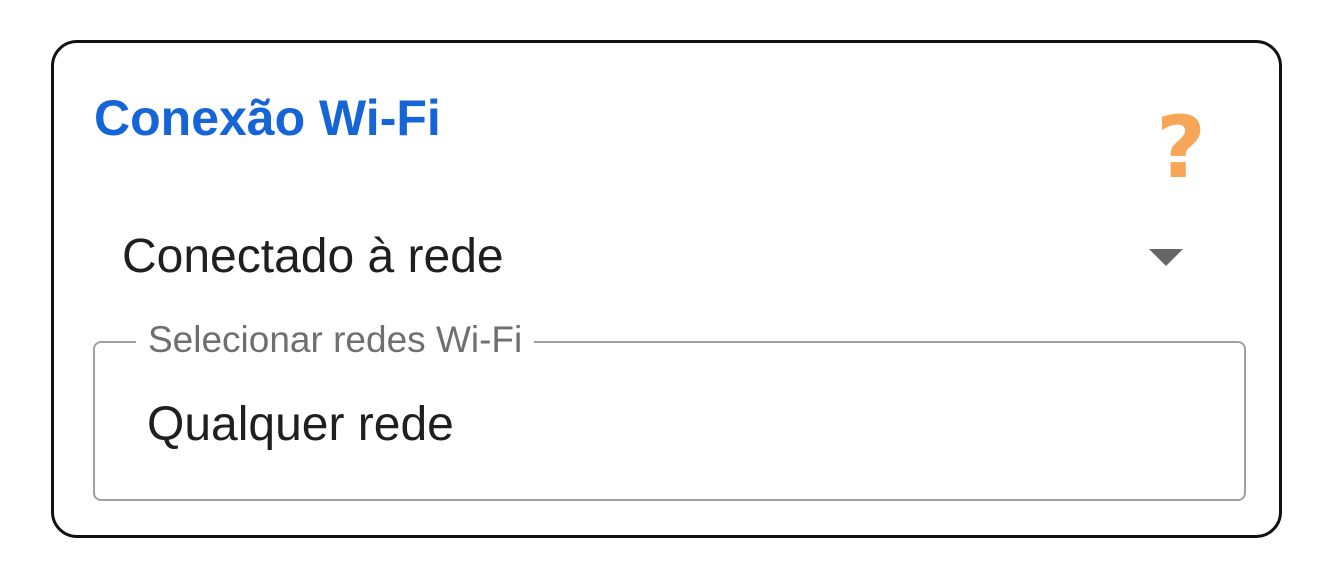 This screenshot has width=1331, height=573. I want to click on connection-status-value: Conectado à rede, so click(313, 256).